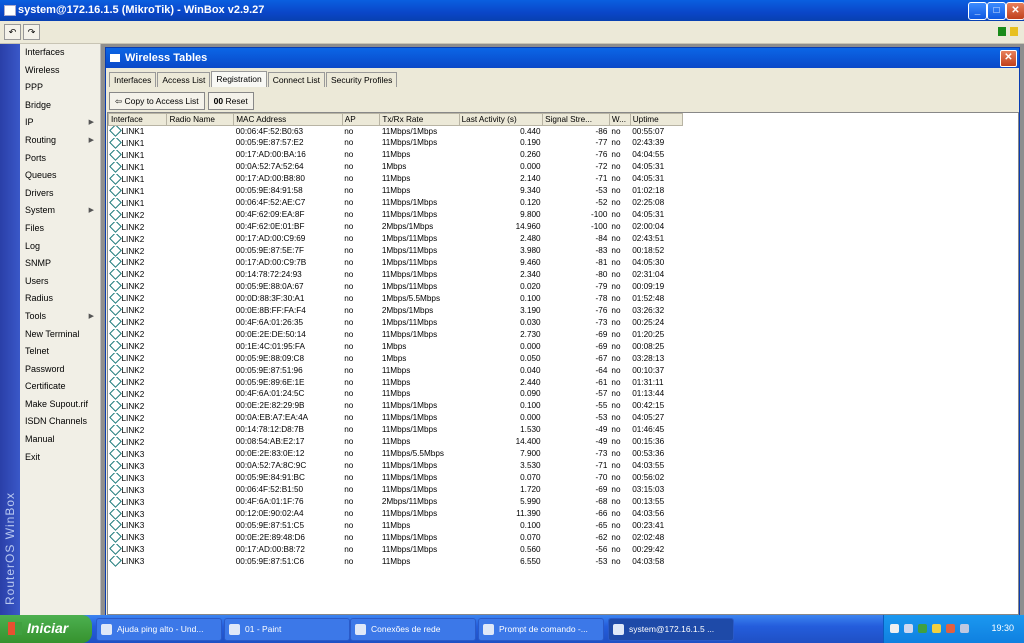  What do you see at coordinates (60, 123) in the screenshot?
I see `sidebar-item-ip: IP ▶` at bounding box center [60, 123].